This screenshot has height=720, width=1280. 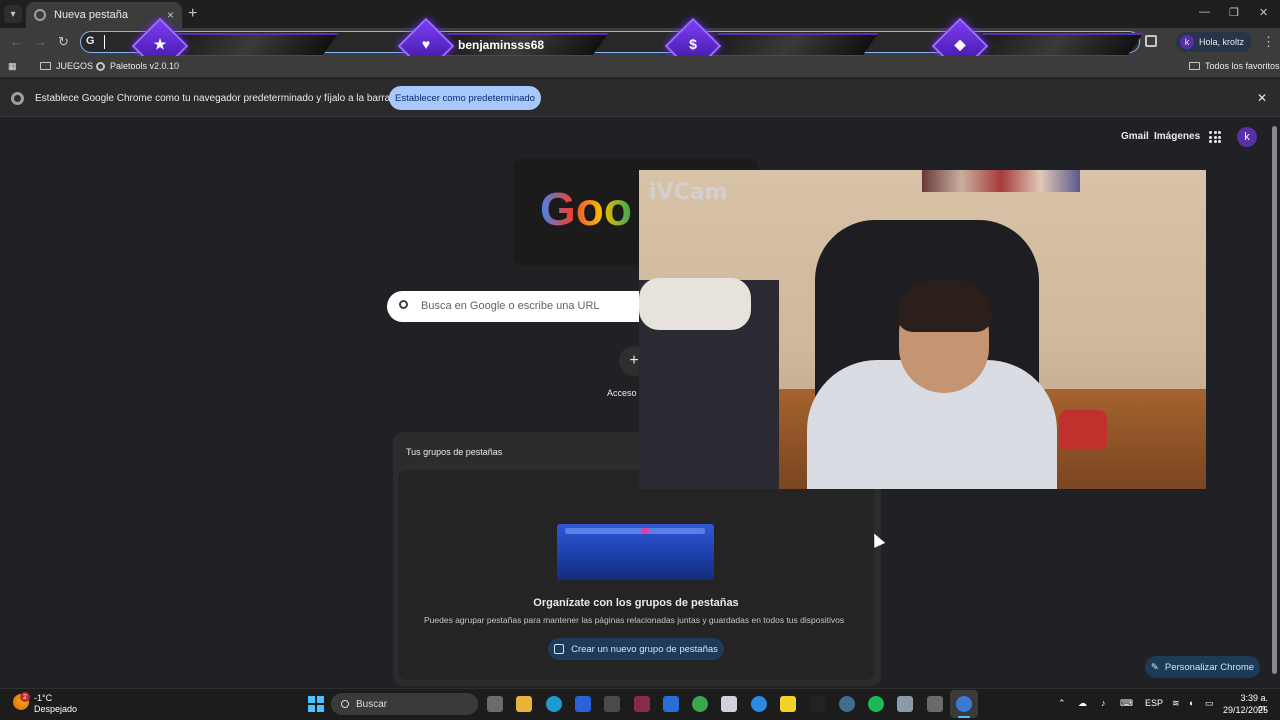 What do you see at coordinates (524, 704) in the screenshot?
I see `file-explorer-icon` at bounding box center [524, 704].